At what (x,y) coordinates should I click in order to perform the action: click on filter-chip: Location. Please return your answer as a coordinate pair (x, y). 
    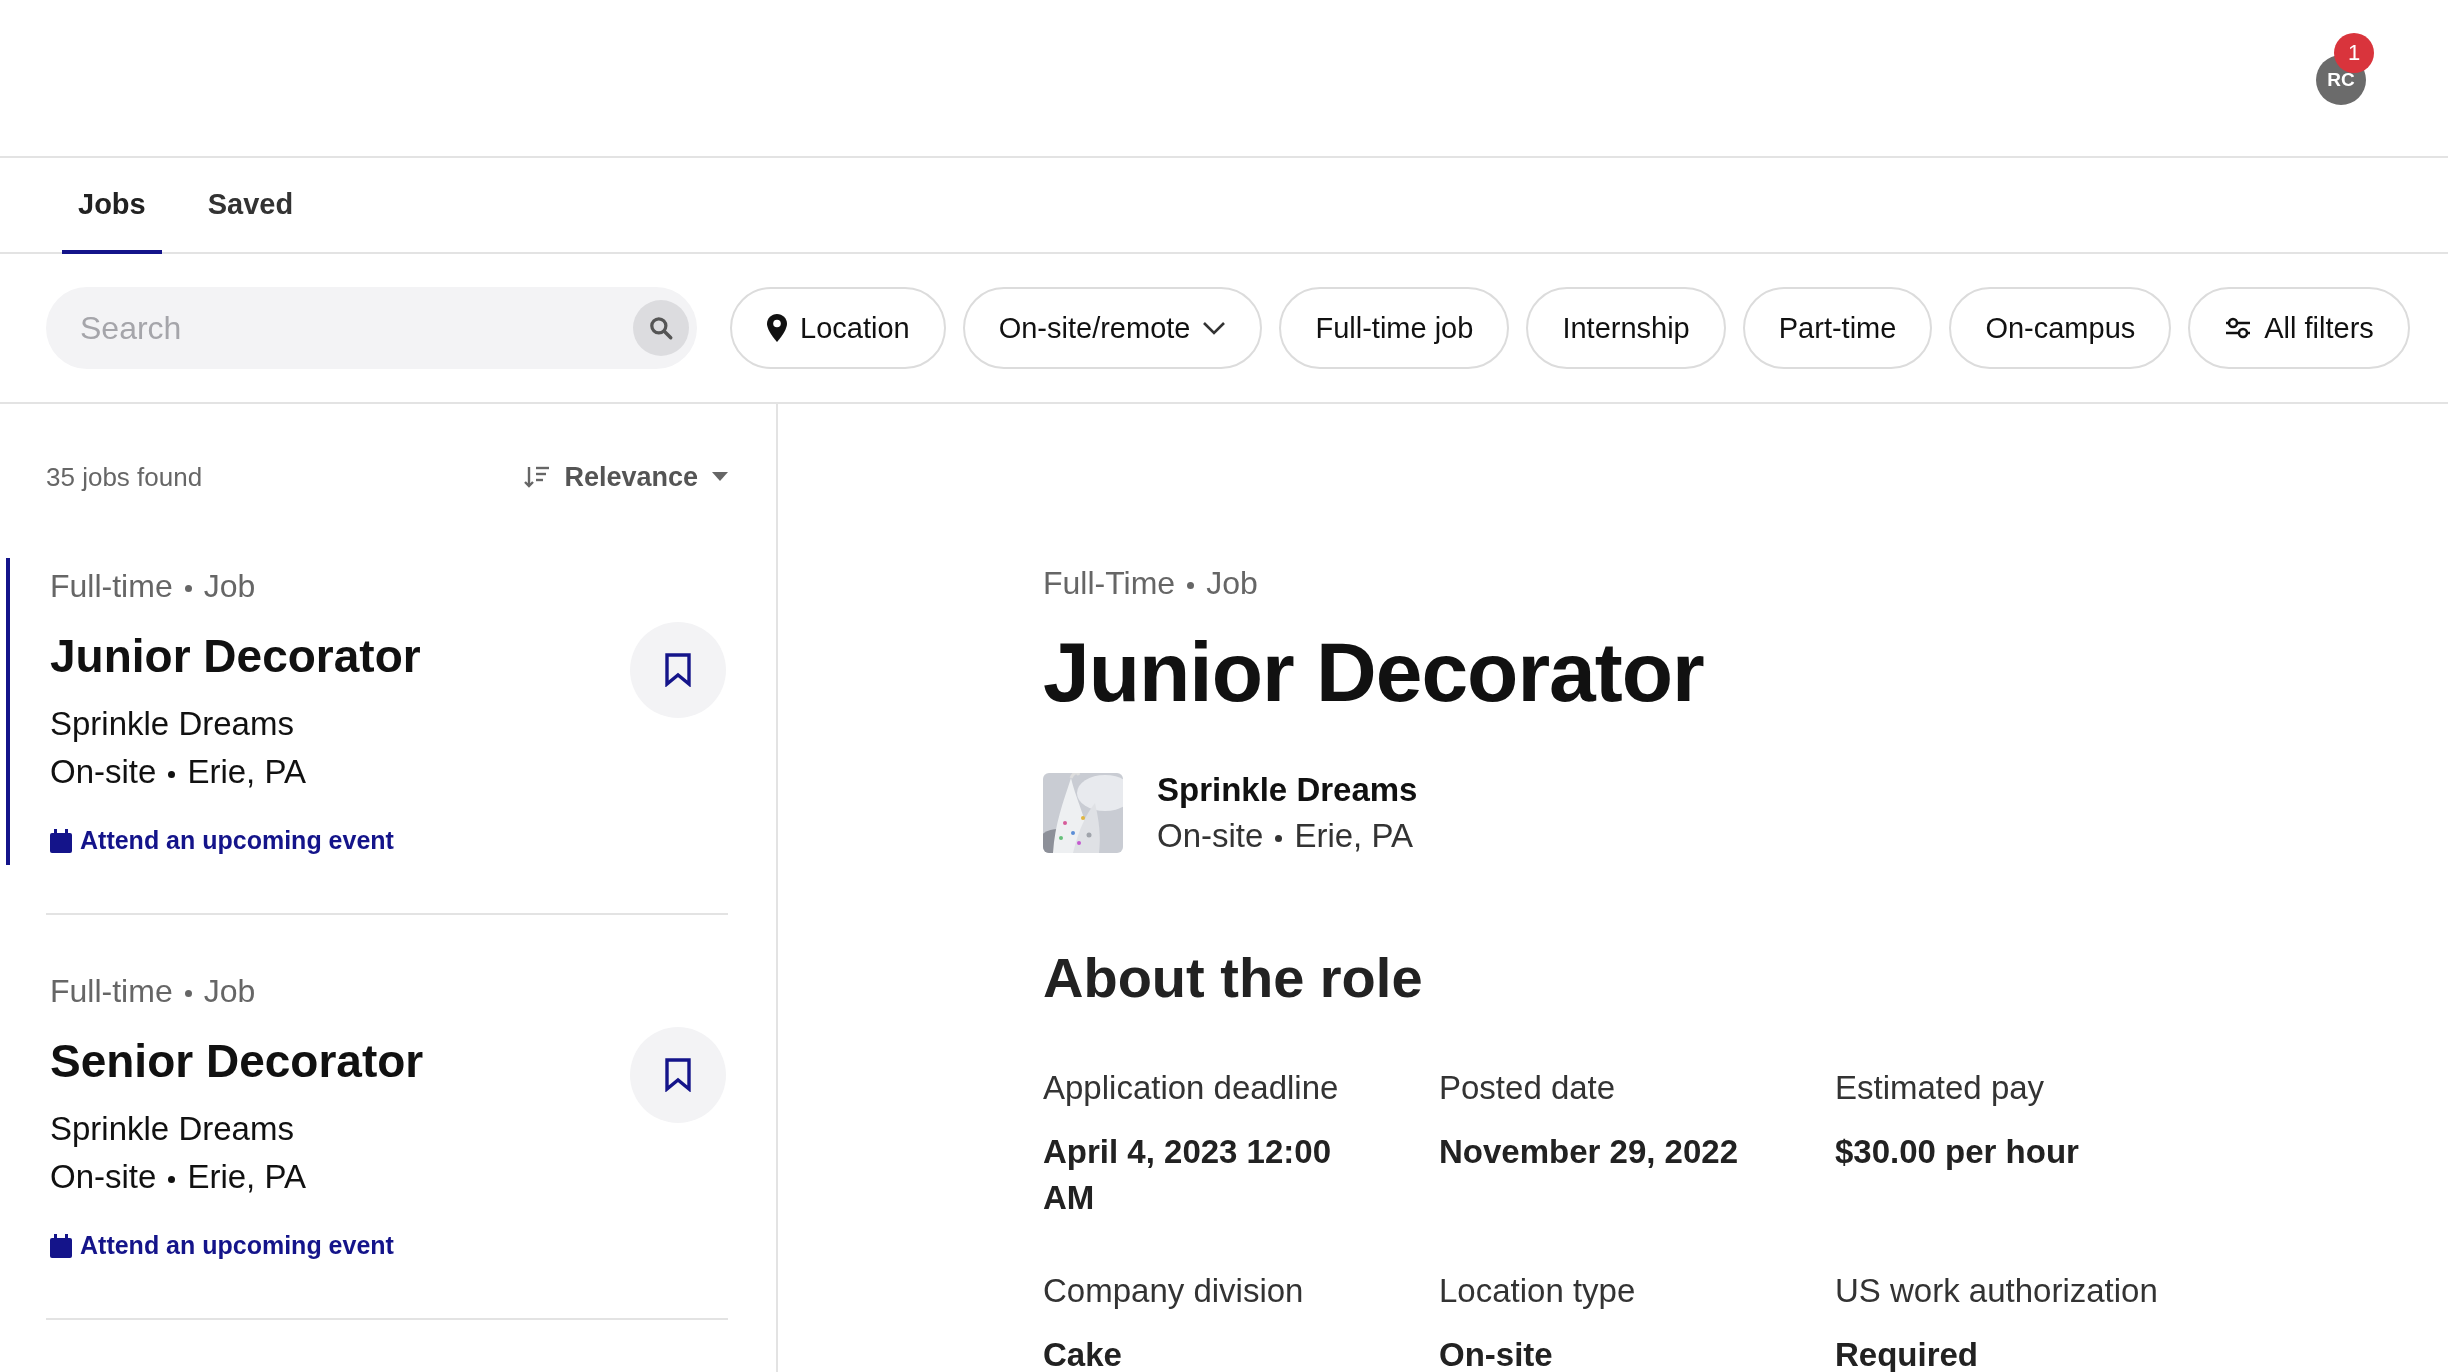
    Looking at the image, I should click on (838, 328).